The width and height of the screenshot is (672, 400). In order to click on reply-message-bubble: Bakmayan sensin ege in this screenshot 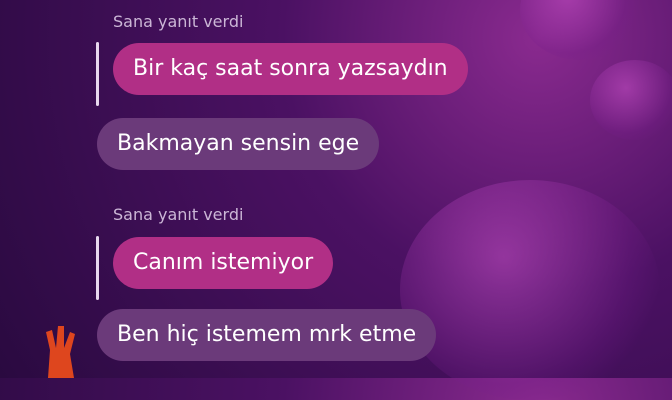, I will do `click(238, 144)`.